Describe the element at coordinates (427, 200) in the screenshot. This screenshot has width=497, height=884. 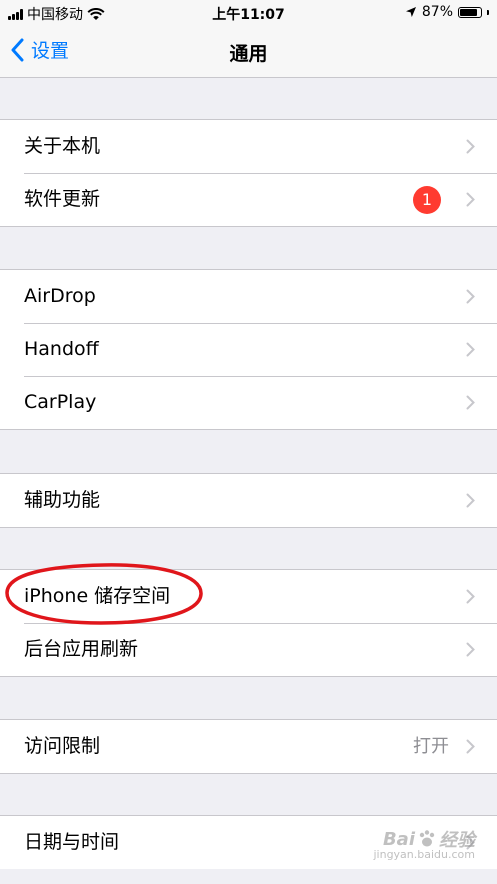
I see `update-badge: 1` at that location.